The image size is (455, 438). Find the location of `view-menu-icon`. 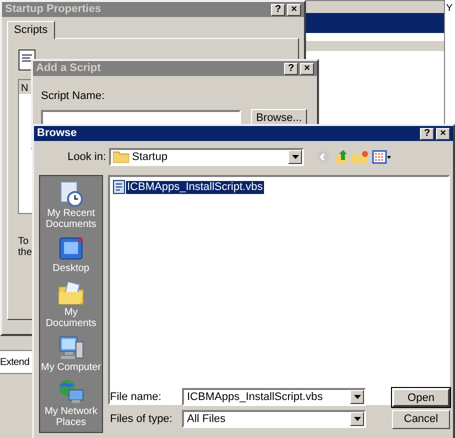

view-menu-icon is located at coordinates (382, 157).